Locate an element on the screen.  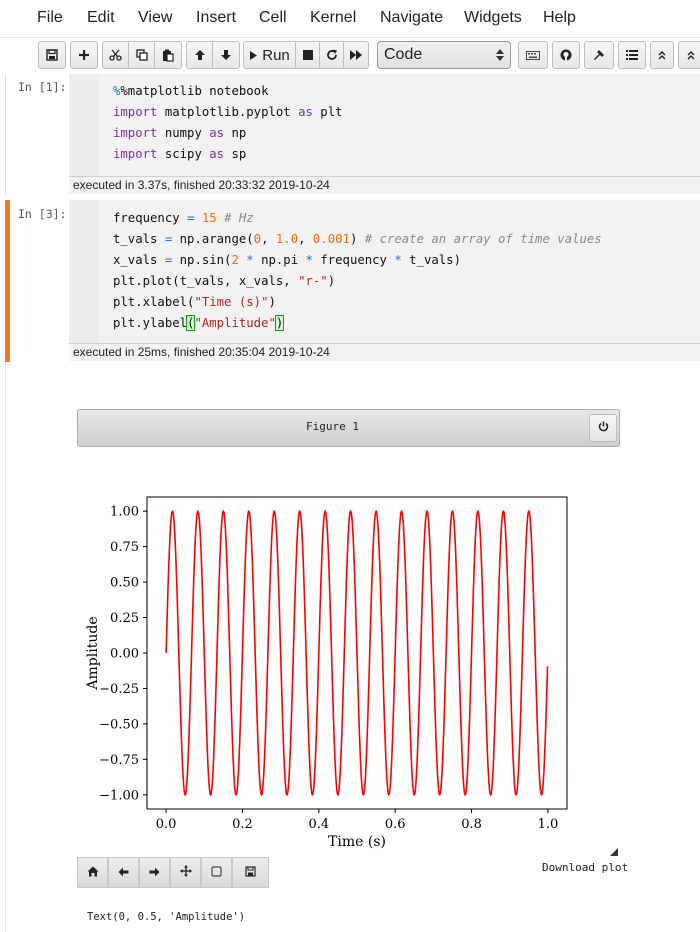
toolbar: Run is located at coordinates (350, 55).